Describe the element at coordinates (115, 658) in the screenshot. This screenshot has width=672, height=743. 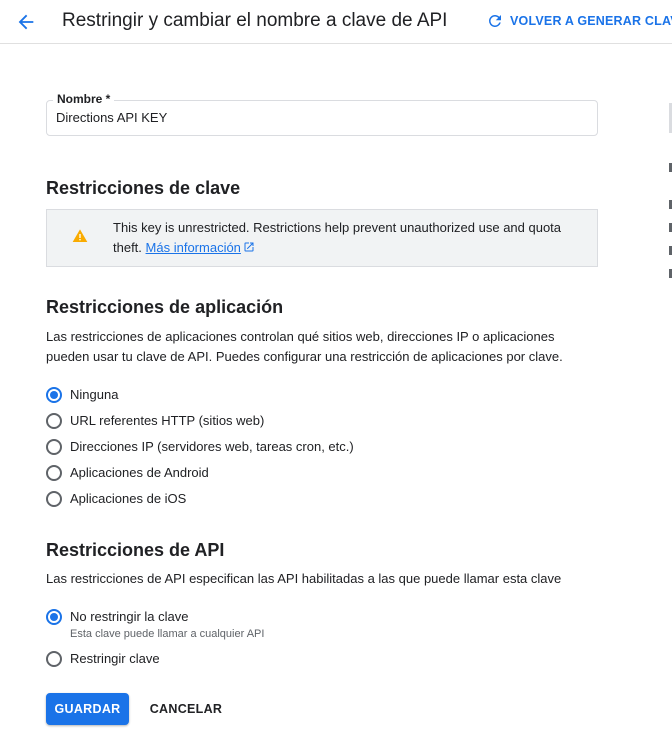
I see `radio-restrict-key-label: Restringir clave` at that location.